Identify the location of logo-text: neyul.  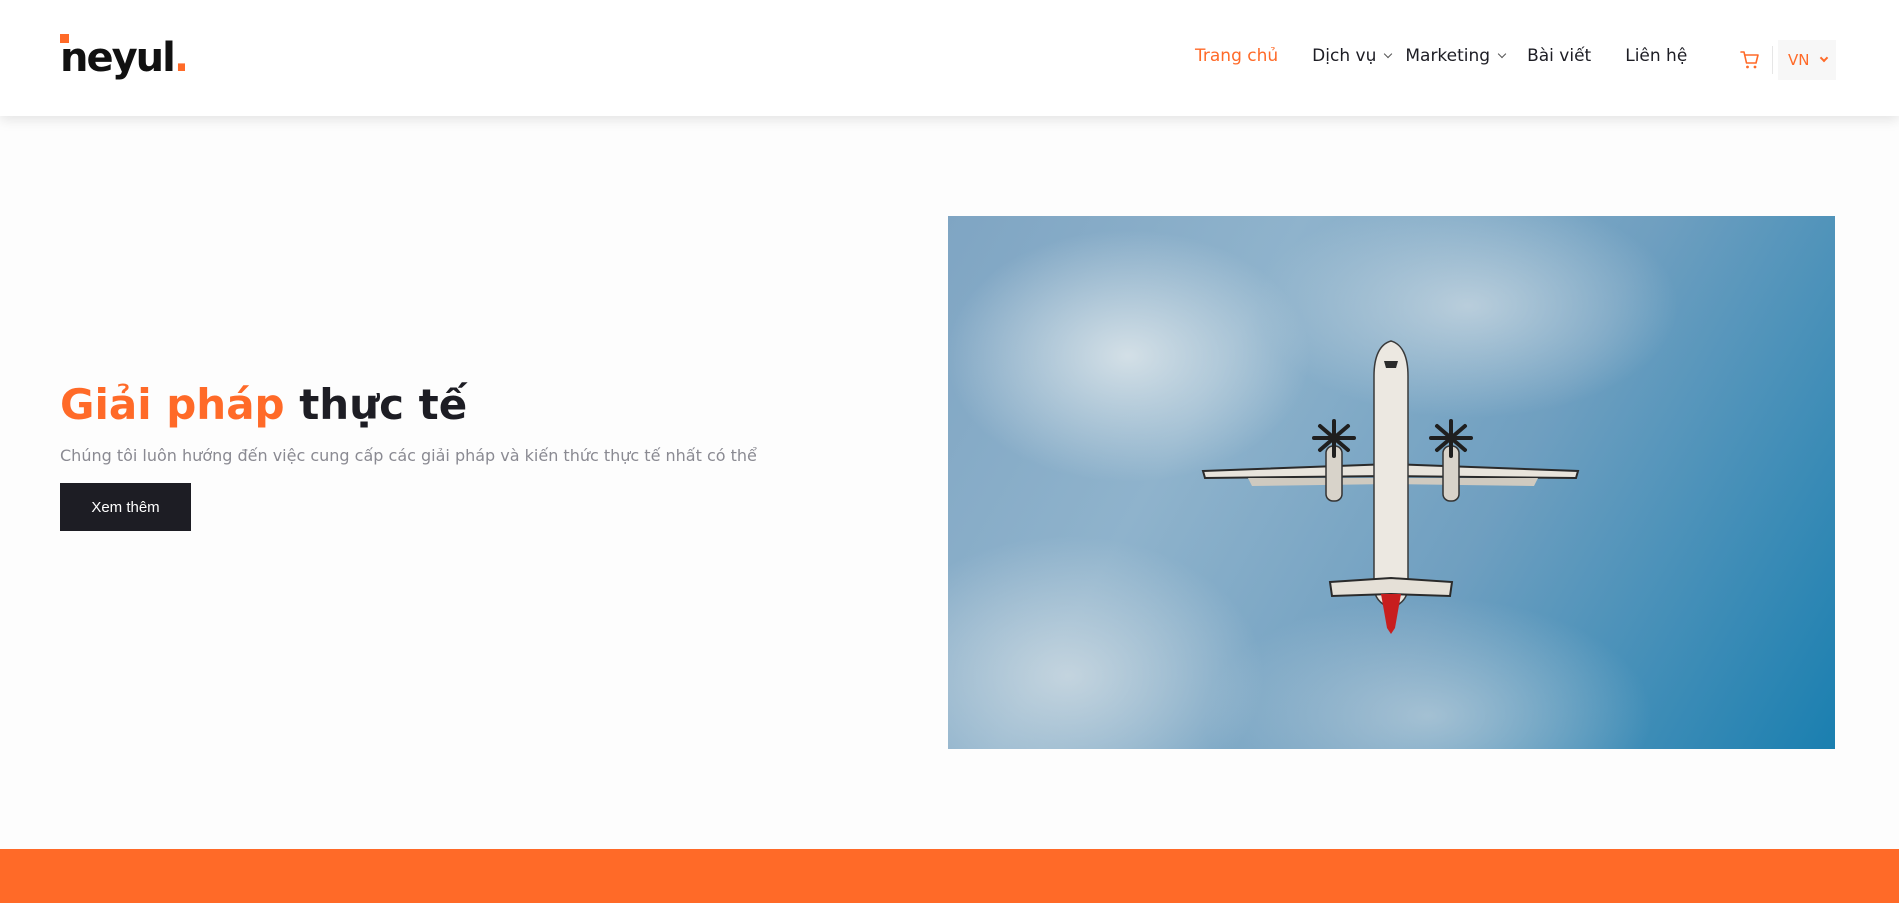
(118, 57).